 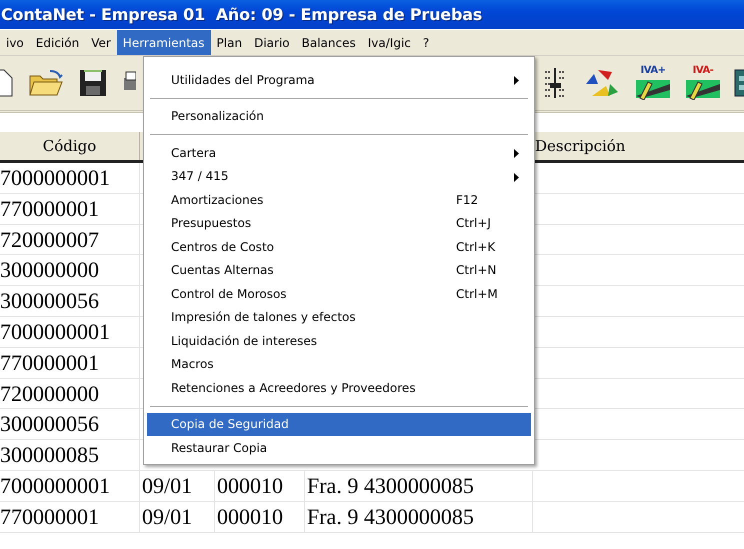 What do you see at coordinates (339, 200) in the screenshot?
I see `menu-item: Amortizaciones F12` at bounding box center [339, 200].